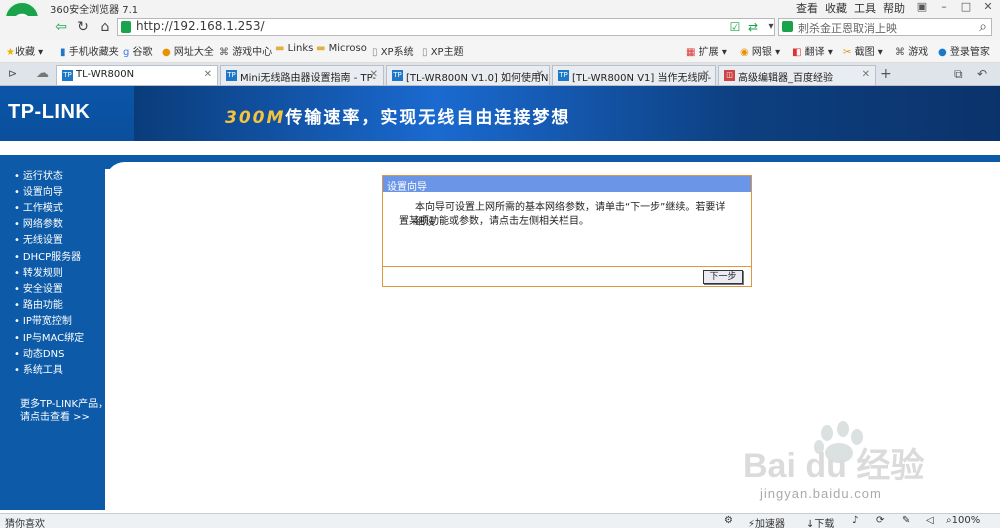  I want to click on nav-ddns: 动态DNS, so click(39, 352).